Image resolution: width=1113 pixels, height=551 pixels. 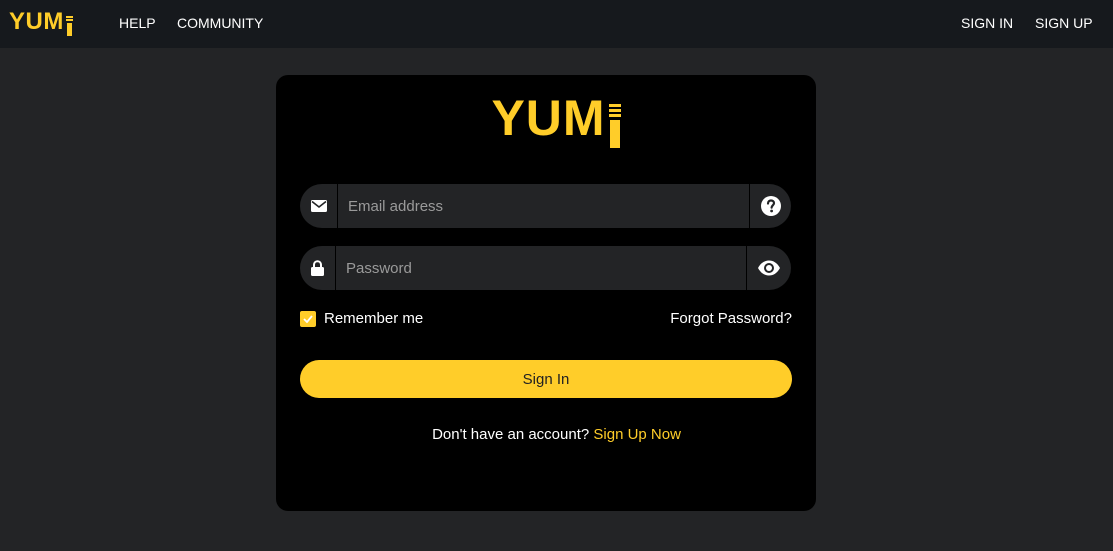 I want to click on password-field-group, so click(x=545, y=268).